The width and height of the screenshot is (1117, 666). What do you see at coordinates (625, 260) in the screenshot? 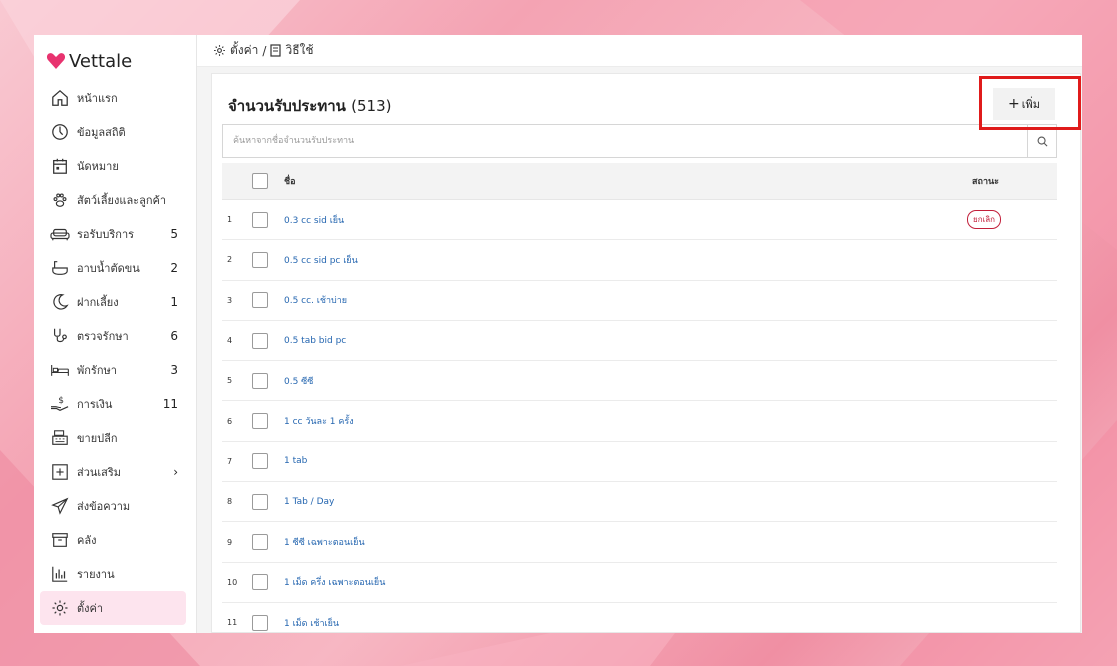
I see `row-name-link: 0.5 cc sid pc เย็น` at bounding box center [625, 260].